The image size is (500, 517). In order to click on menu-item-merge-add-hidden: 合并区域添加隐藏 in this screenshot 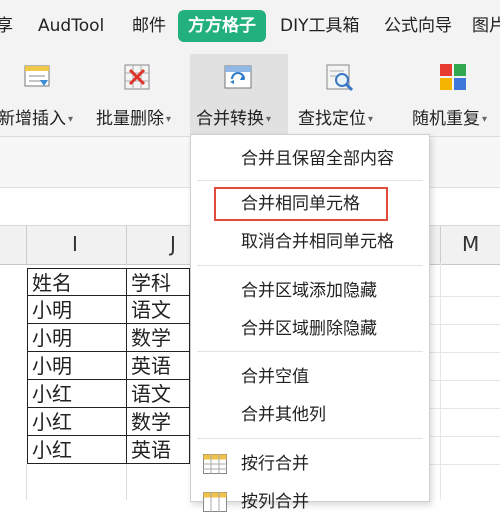, I will do `click(310, 291)`.